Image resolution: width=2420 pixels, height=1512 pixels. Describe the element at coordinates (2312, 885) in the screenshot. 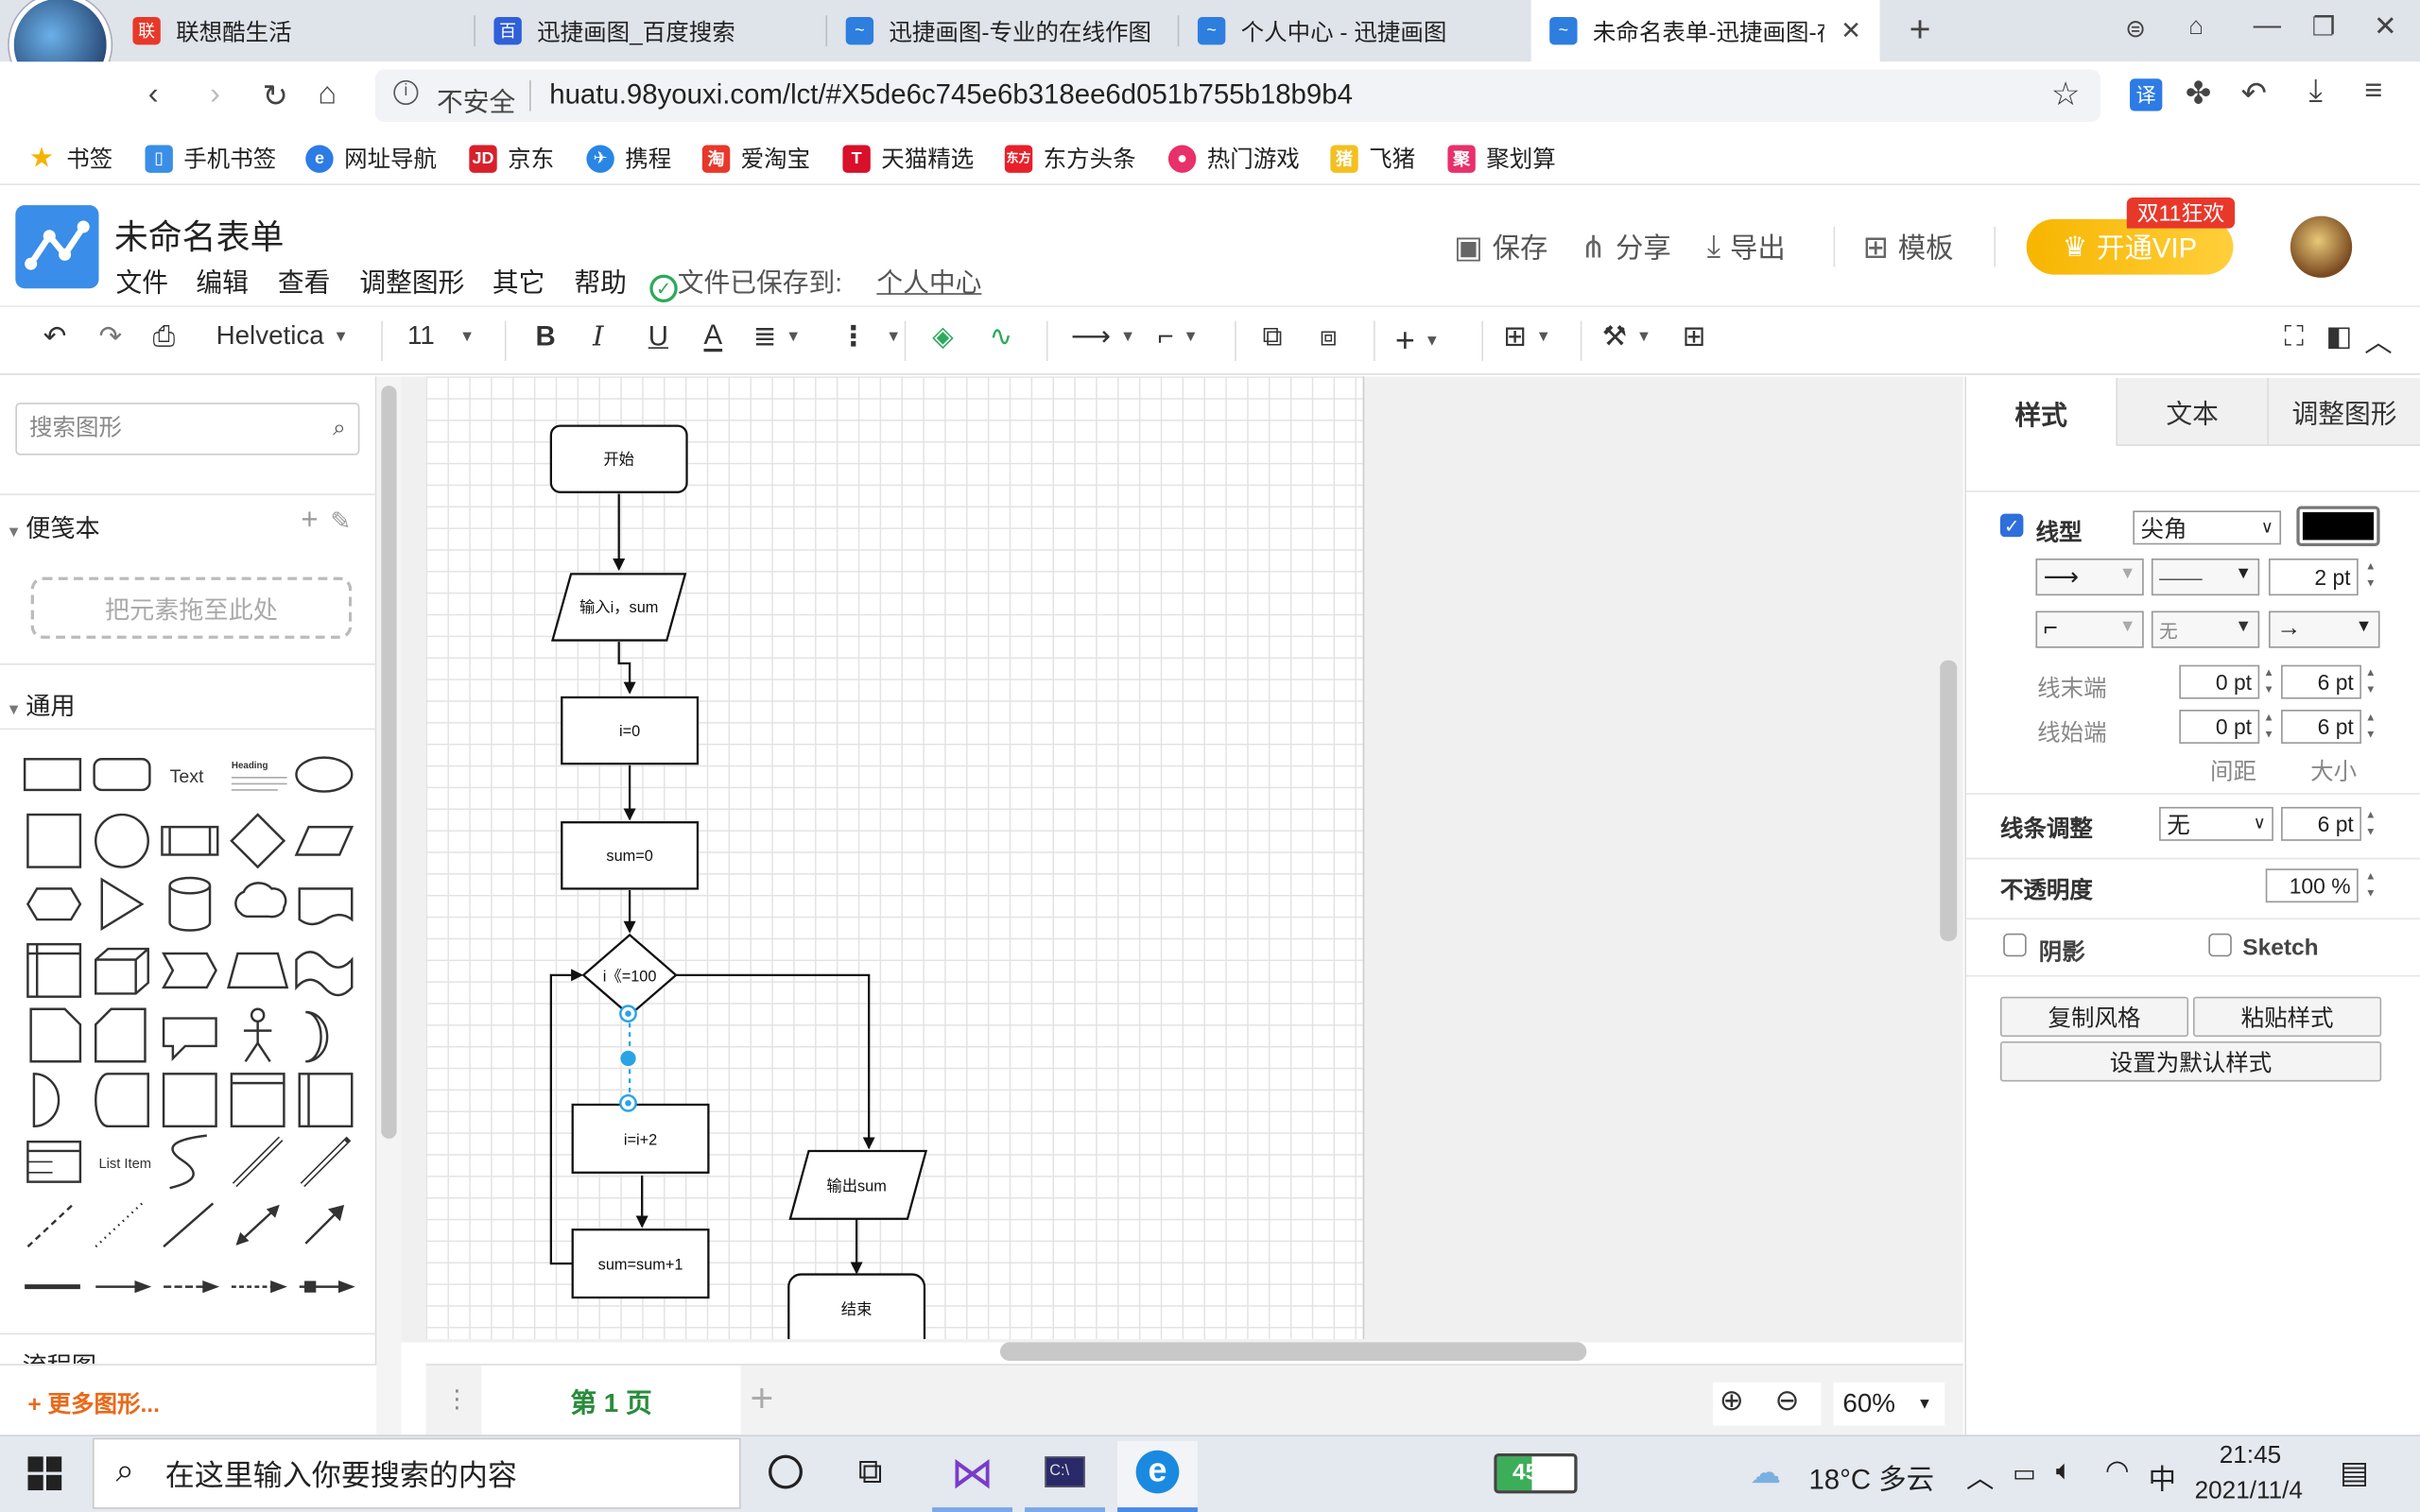

I see `opacity-input: 100 %` at that location.